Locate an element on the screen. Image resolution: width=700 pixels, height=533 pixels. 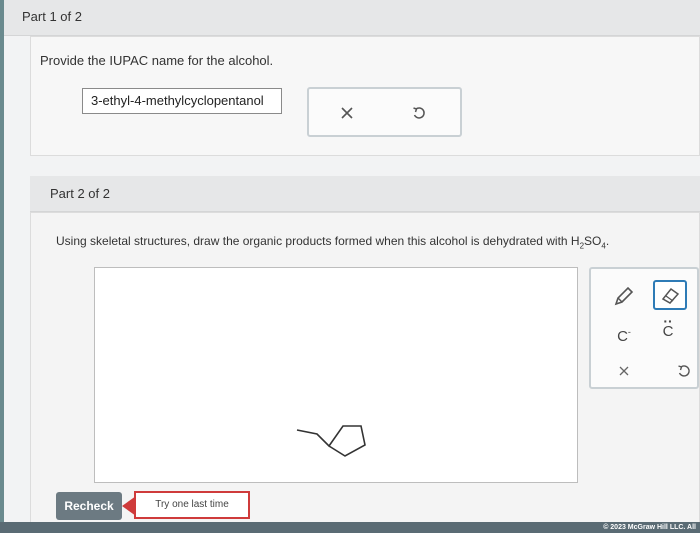
copyright-text: © 2023 McGraw Hill LLC. All is located at coordinates (649, 527).